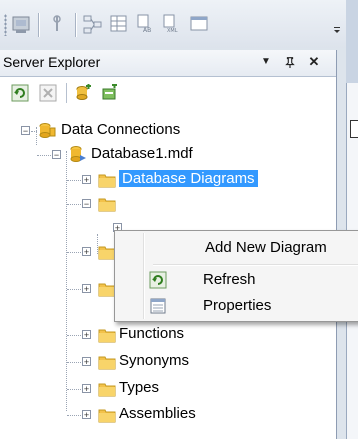 This screenshot has height=439, width=358. What do you see at coordinates (168, 63) in the screenshot?
I see `server-explorer-title-bar: Server Explorer ▼ ✕` at bounding box center [168, 63].